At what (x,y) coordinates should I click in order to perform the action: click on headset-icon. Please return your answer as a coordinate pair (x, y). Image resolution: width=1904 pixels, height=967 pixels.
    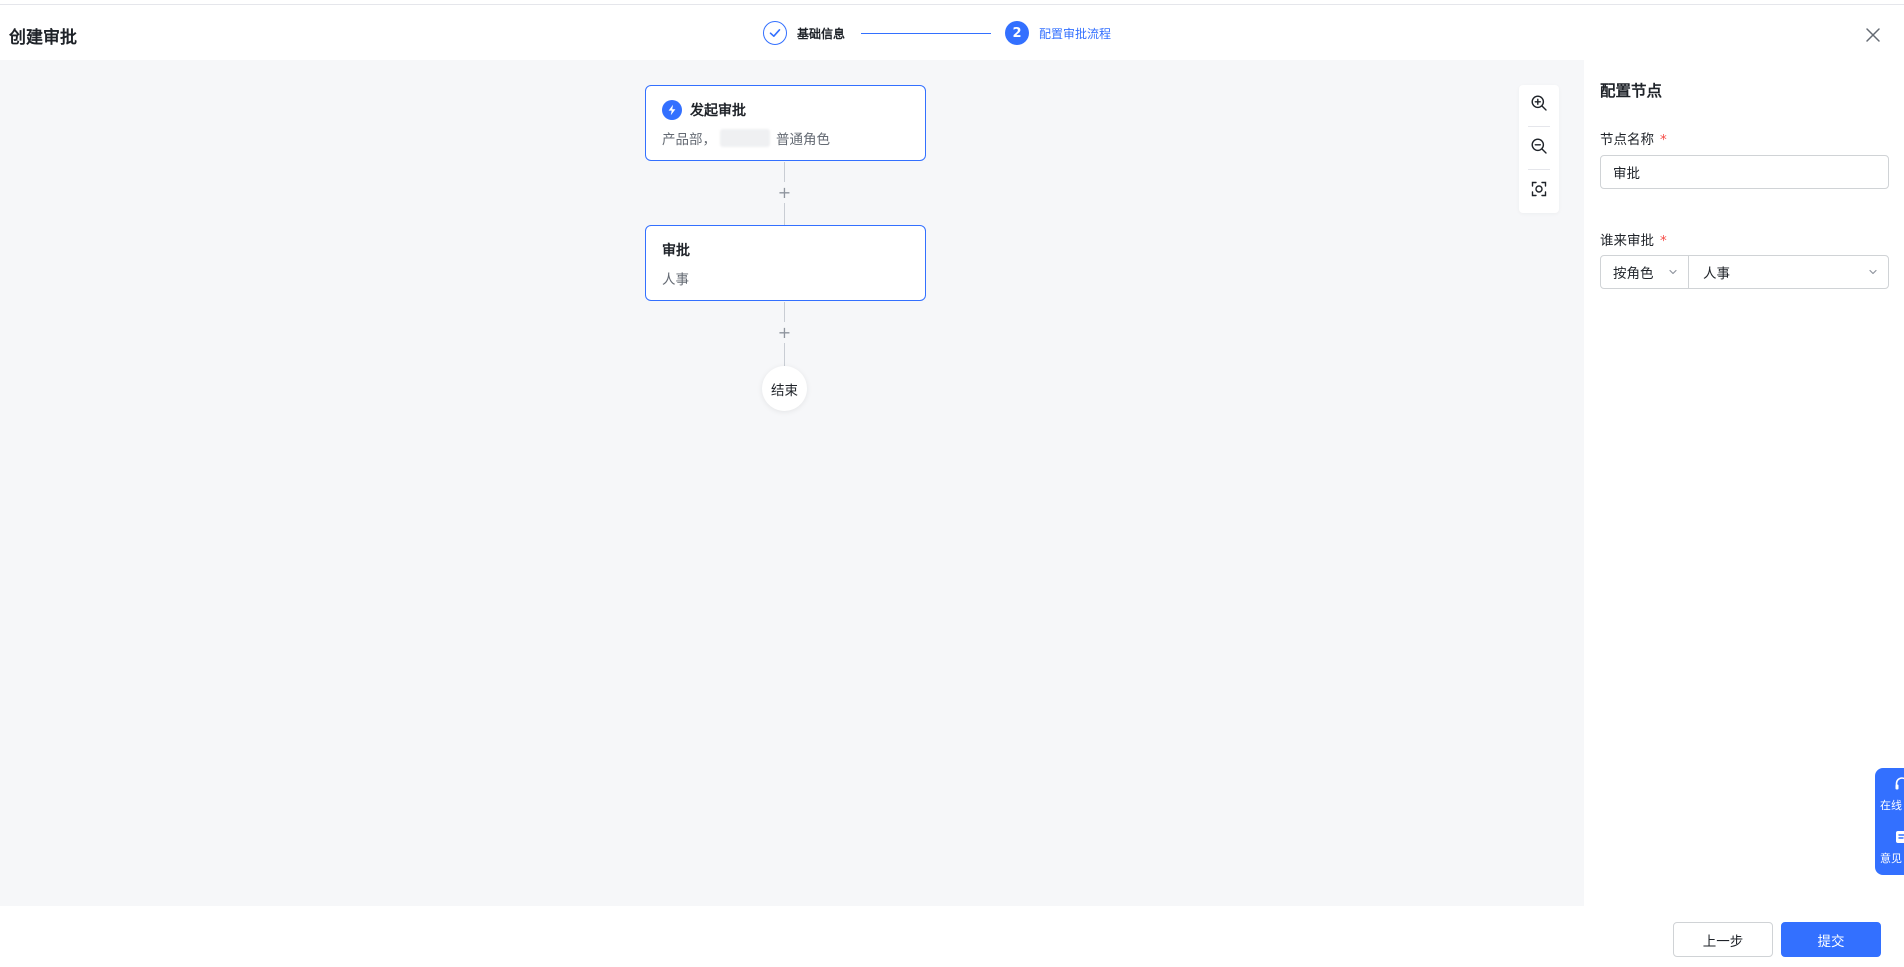
    Looking at the image, I should click on (1899, 784).